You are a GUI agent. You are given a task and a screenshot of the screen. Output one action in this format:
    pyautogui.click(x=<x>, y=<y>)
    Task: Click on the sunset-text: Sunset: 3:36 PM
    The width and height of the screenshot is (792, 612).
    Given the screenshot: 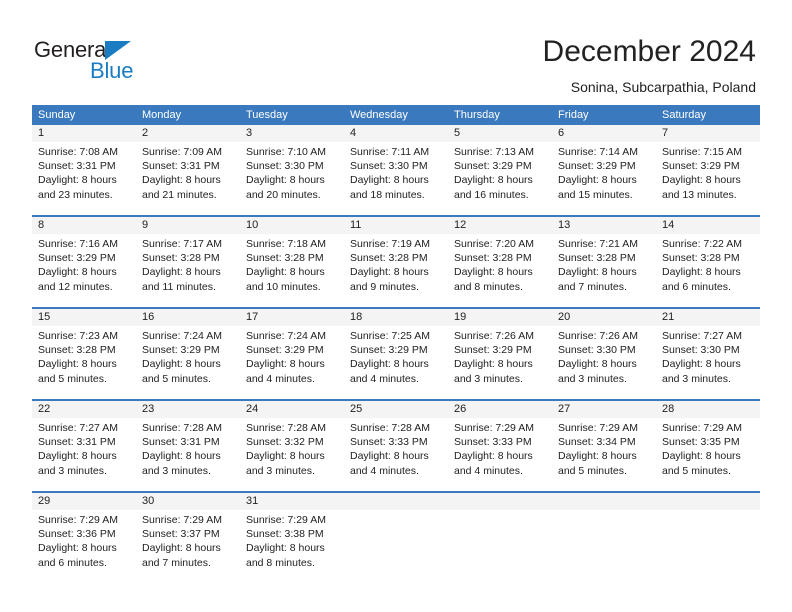 What is the action you would take?
    pyautogui.click(x=77, y=534)
    